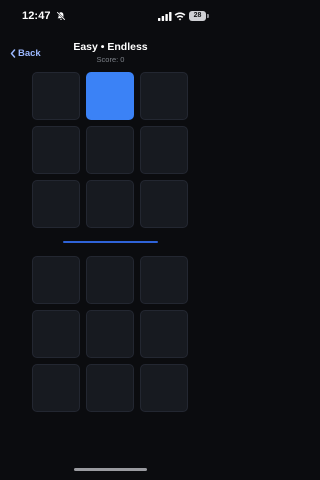 This screenshot has width=320, height=480. I want to click on page-title: Easy • Endless, so click(110, 47).